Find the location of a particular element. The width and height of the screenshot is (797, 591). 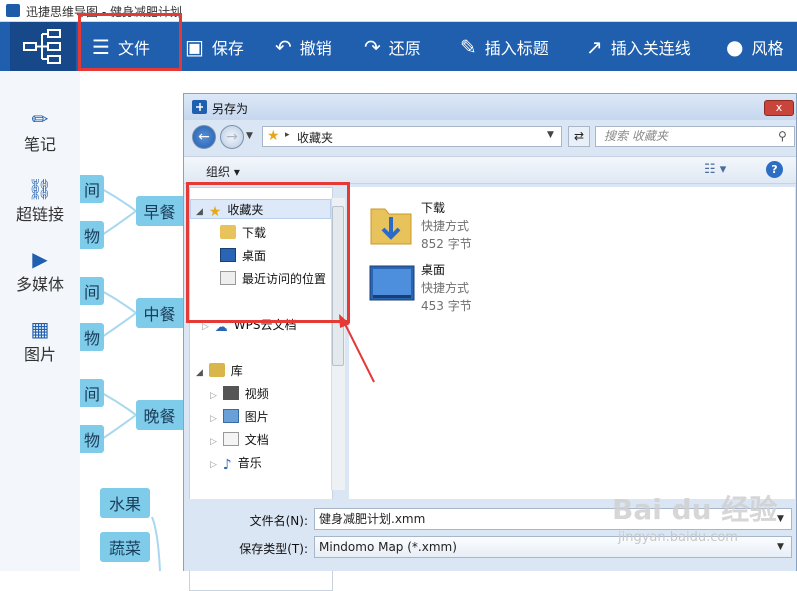

library-icon is located at coordinates (216, 370).